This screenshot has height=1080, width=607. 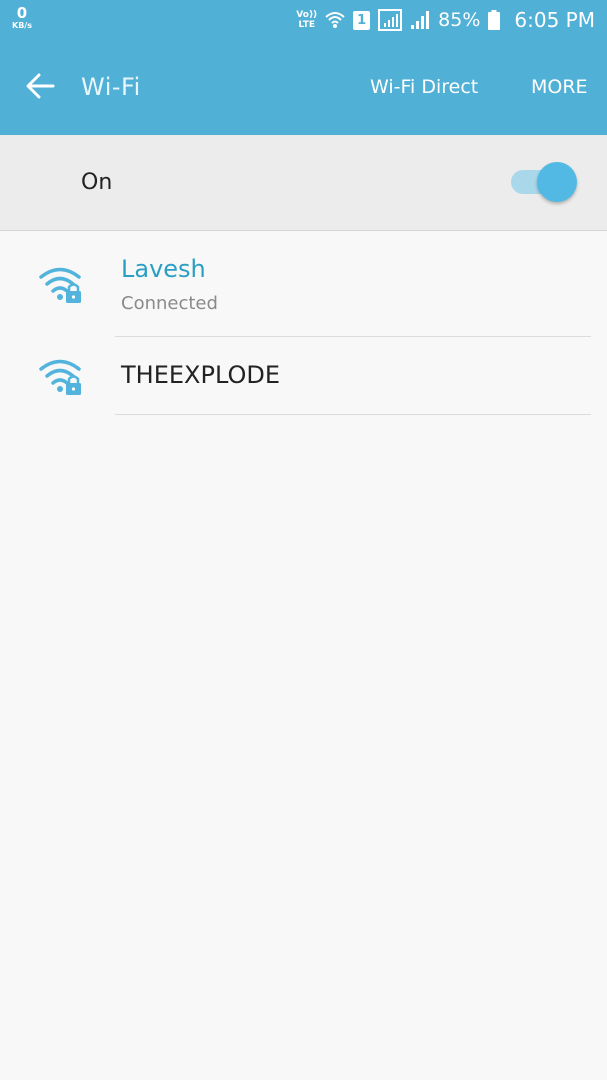 What do you see at coordinates (559, 87) in the screenshot?
I see `more-button: MORE` at bounding box center [559, 87].